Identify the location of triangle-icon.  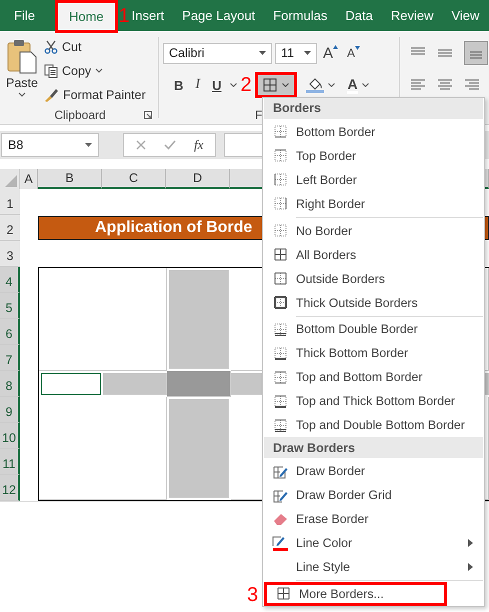
(11, 181).